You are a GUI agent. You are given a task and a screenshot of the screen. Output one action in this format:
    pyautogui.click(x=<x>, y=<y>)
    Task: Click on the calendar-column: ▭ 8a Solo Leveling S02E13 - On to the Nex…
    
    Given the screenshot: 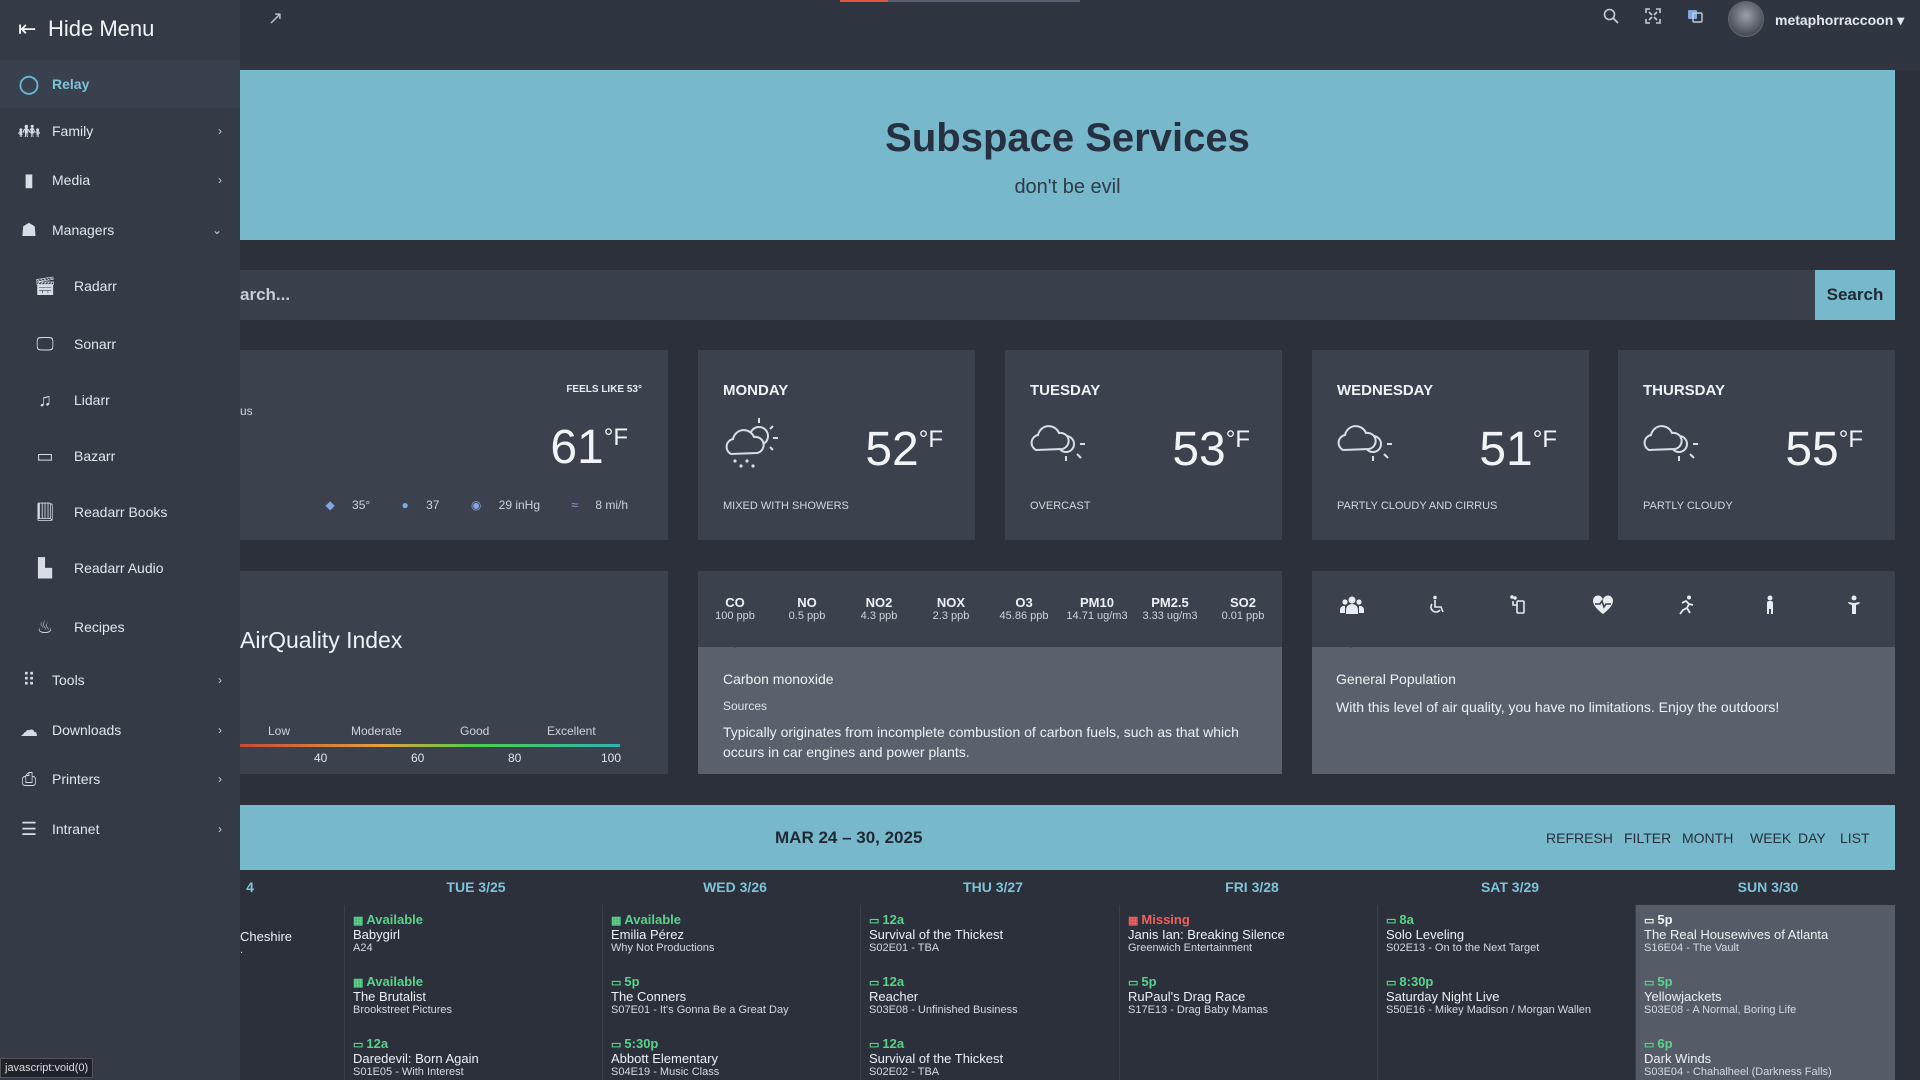 What is the action you would take?
    pyautogui.click(x=1506, y=992)
    